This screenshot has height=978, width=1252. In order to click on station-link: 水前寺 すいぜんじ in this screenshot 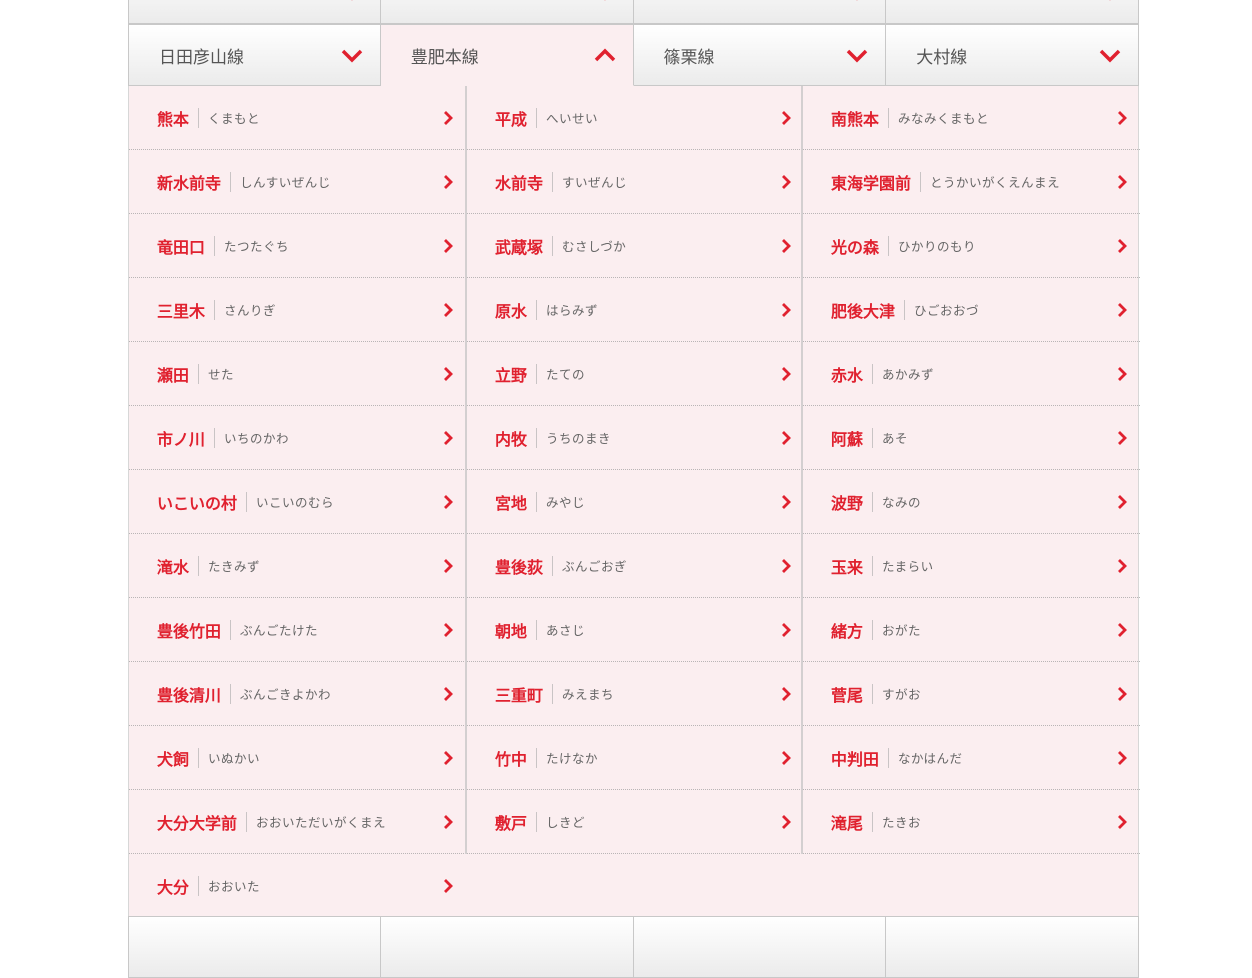, I will do `click(635, 182)`.